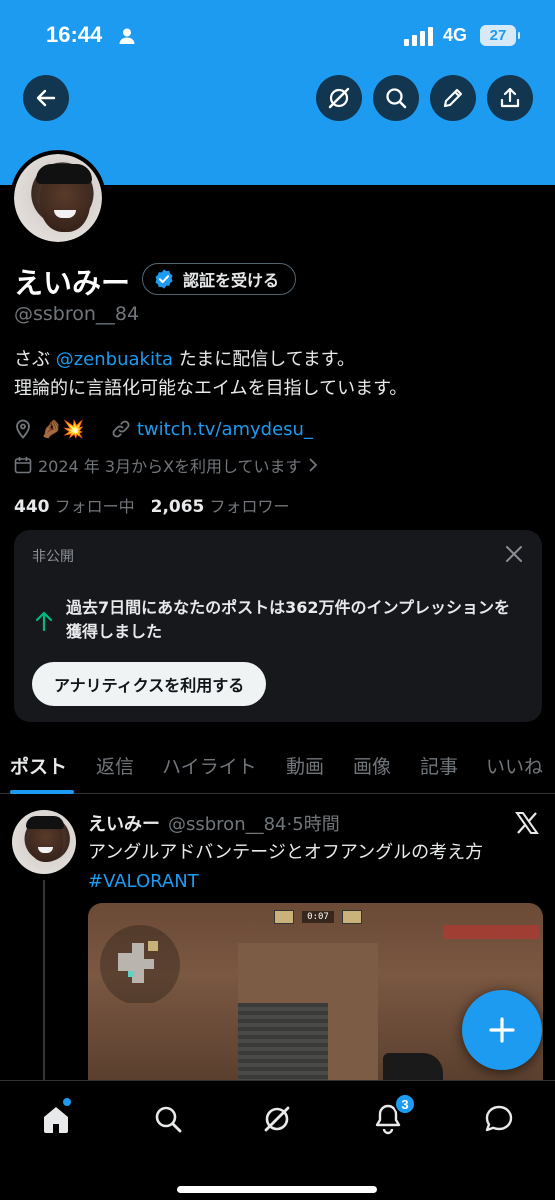 The width and height of the screenshot is (555, 1200). I want to click on back-arrow-icon, so click(46, 98).